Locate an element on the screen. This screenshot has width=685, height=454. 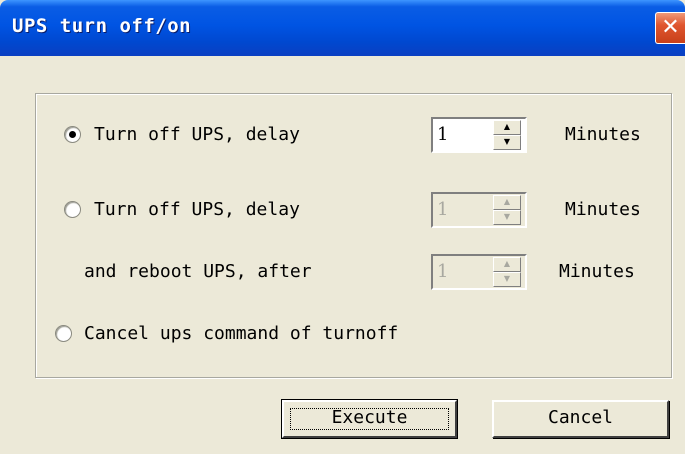
option-turn-off-label: Turn off UPS, delay is located at coordinates (197, 134).